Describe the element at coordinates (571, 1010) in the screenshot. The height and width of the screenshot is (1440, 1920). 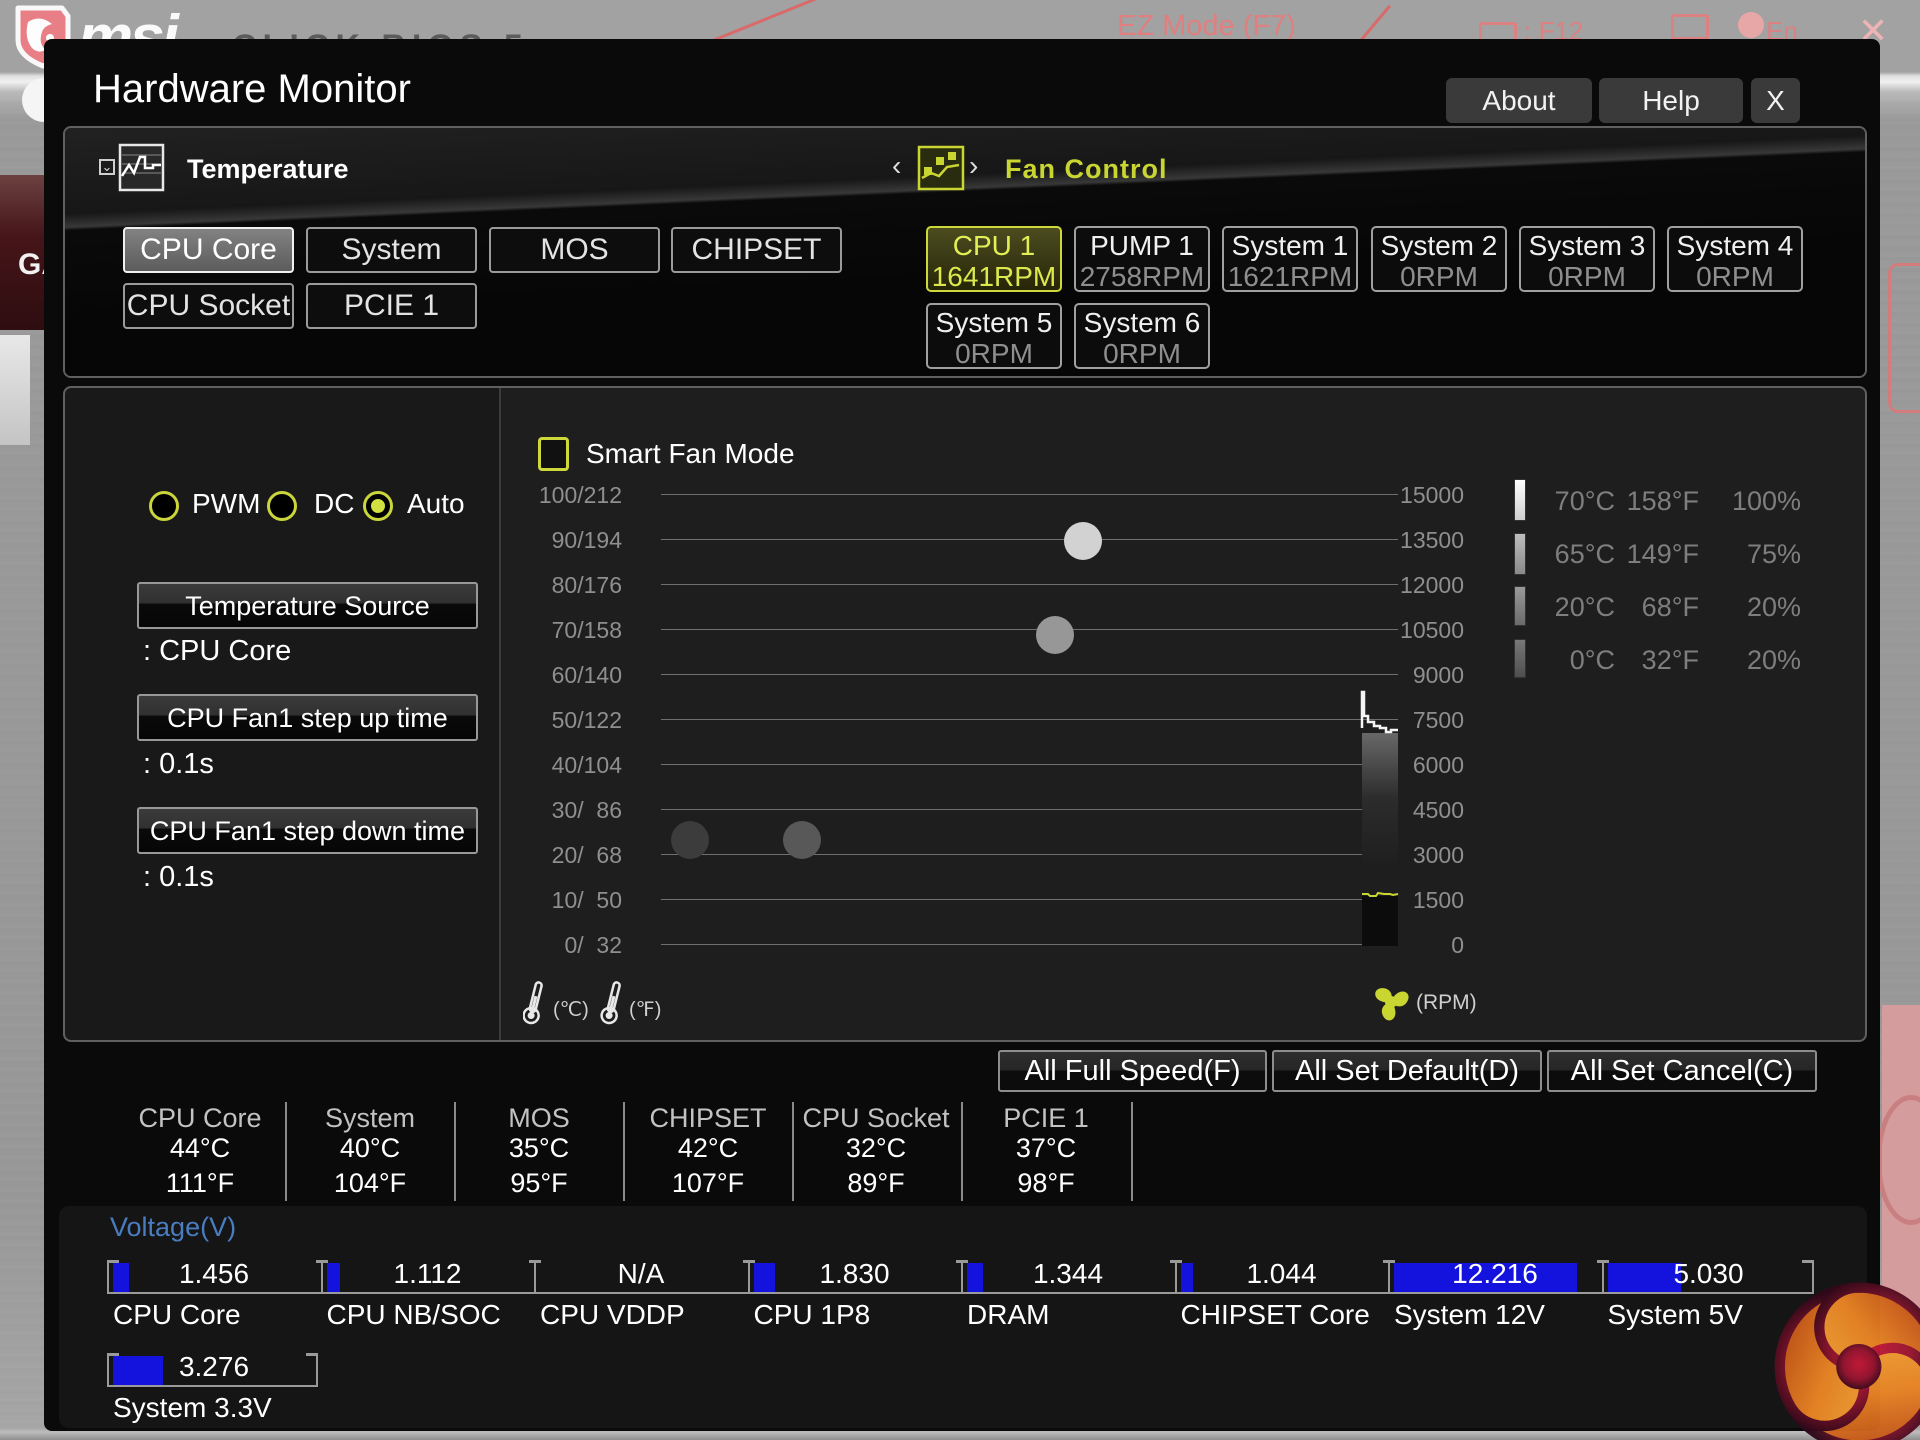
I see `svg-text: (℃)` at that location.